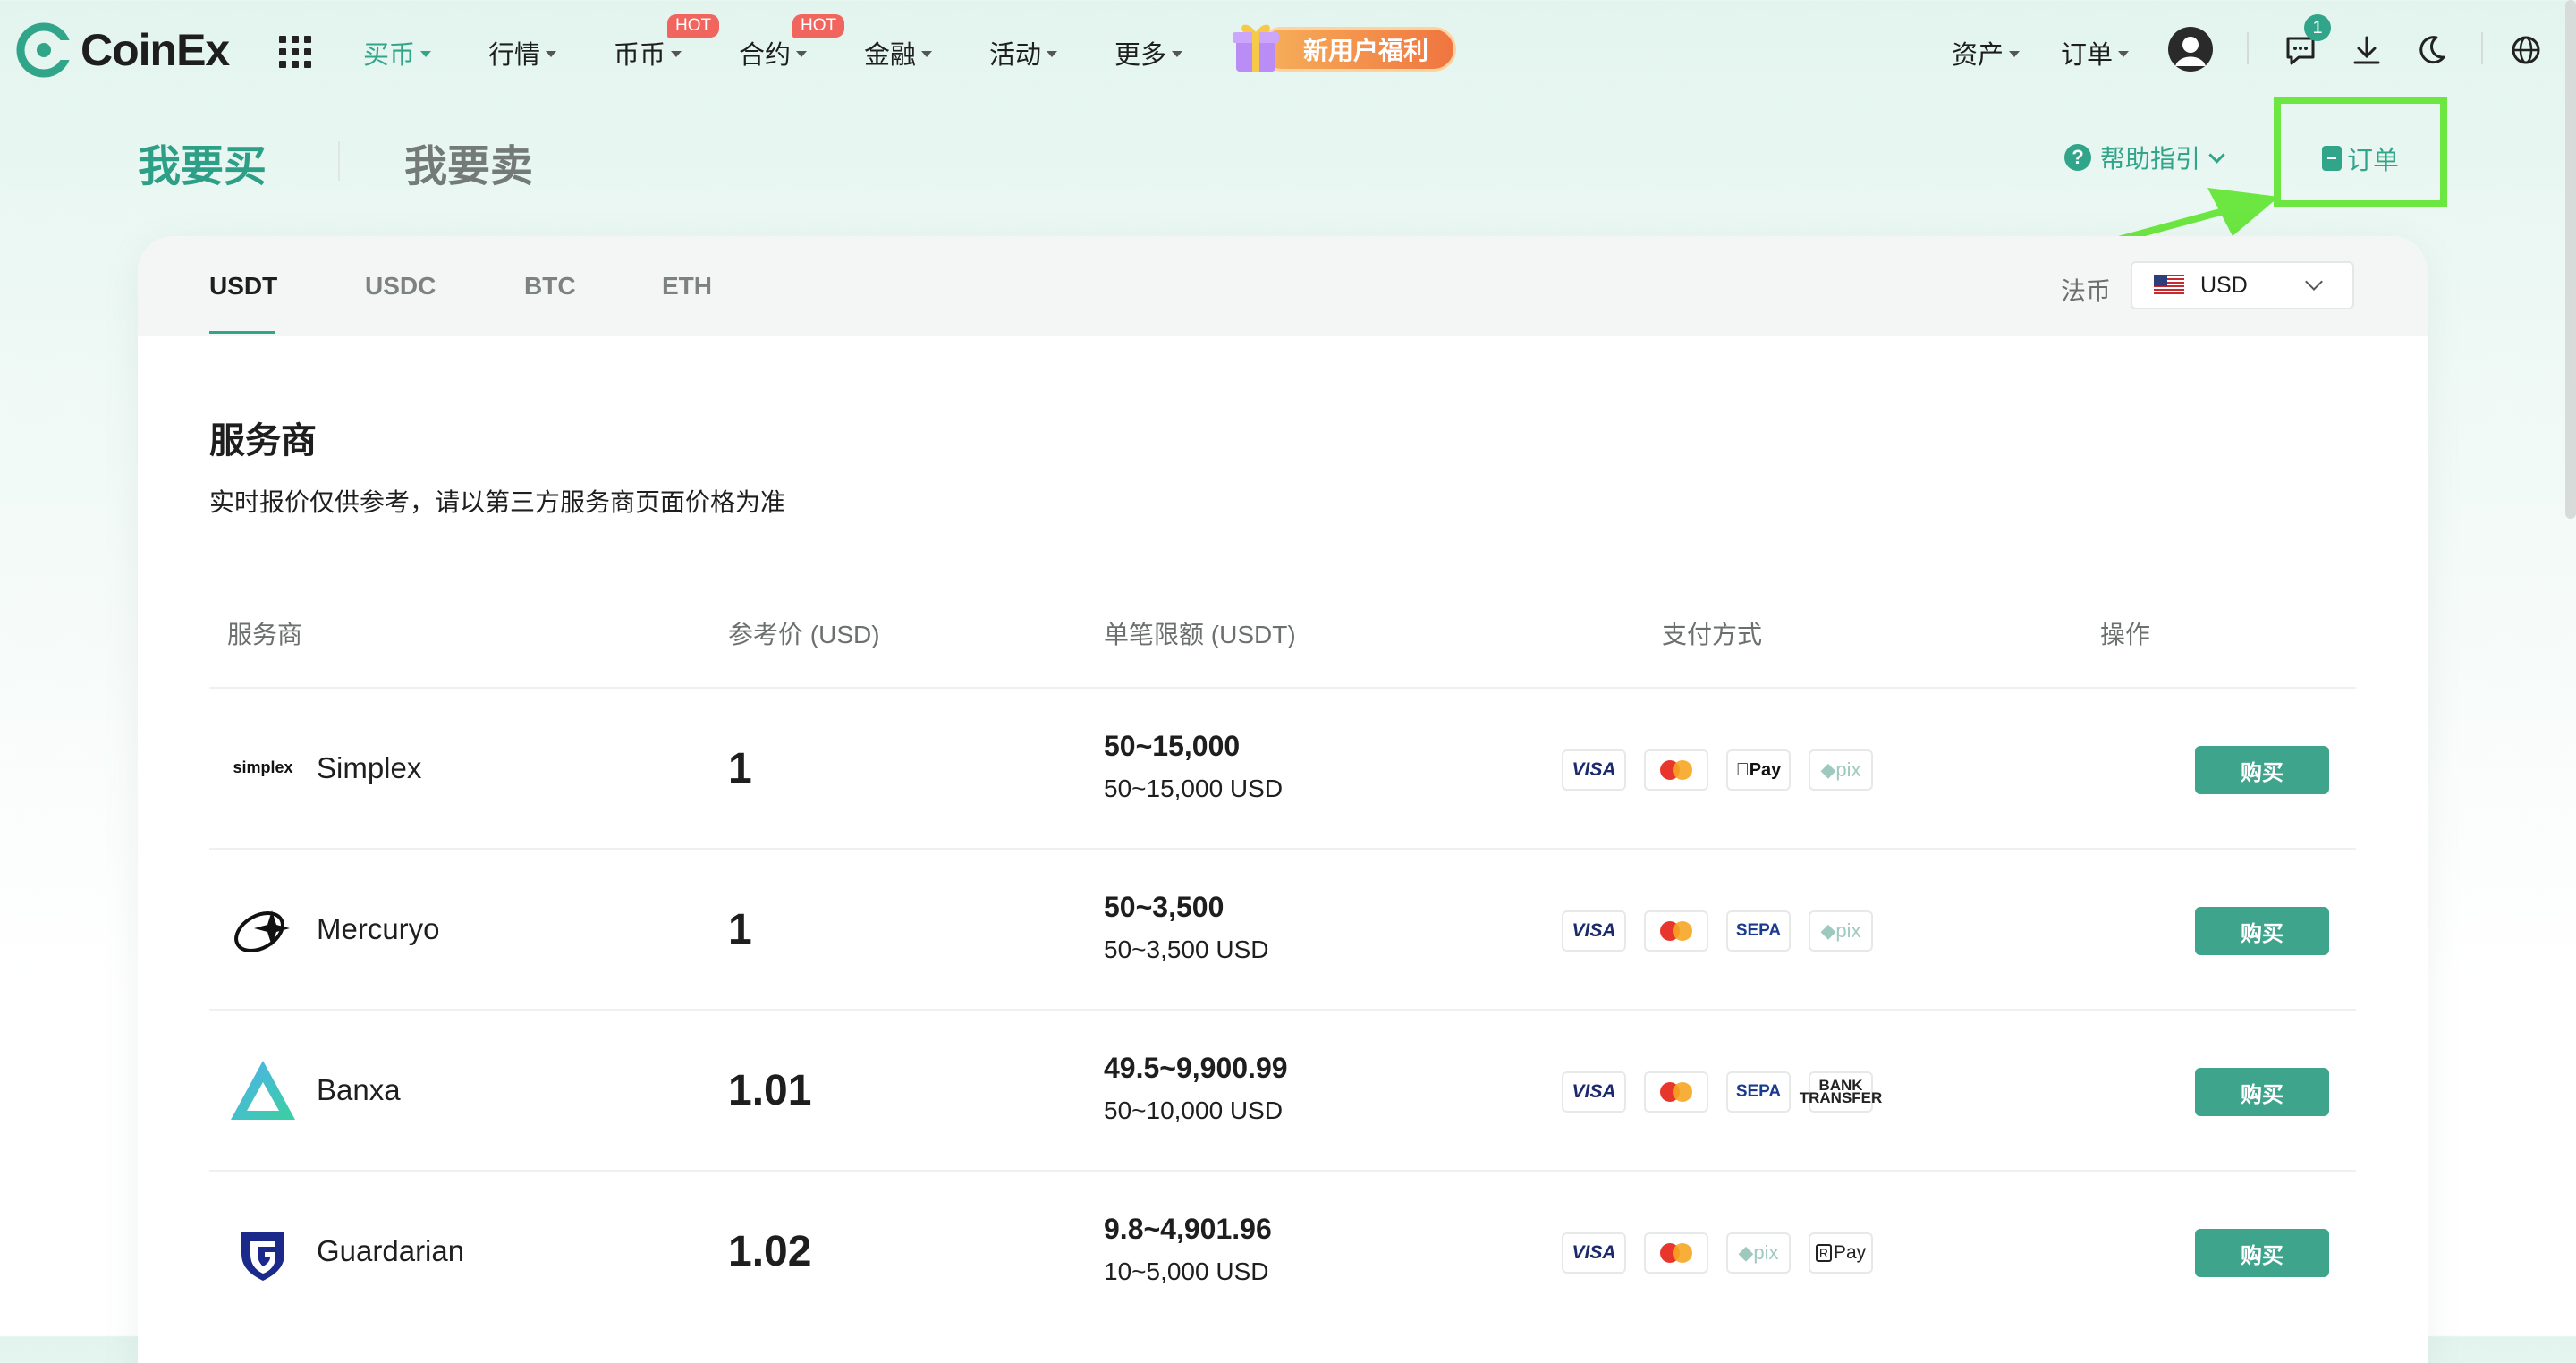 This screenshot has width=2576, height=1363. I want to click on page-scrollbar, so click(2570, 259).